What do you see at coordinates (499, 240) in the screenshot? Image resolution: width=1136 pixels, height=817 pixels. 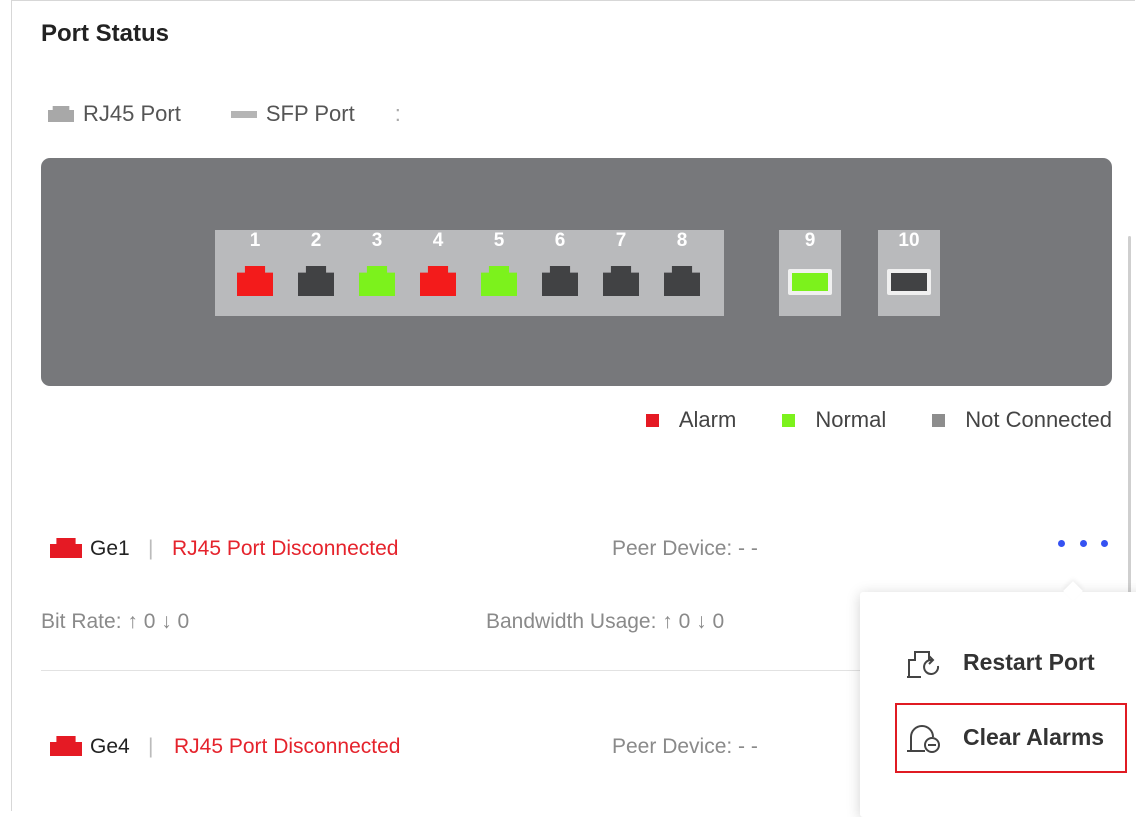 I see `port-number-5: 5` at bounding box center [499, 240].